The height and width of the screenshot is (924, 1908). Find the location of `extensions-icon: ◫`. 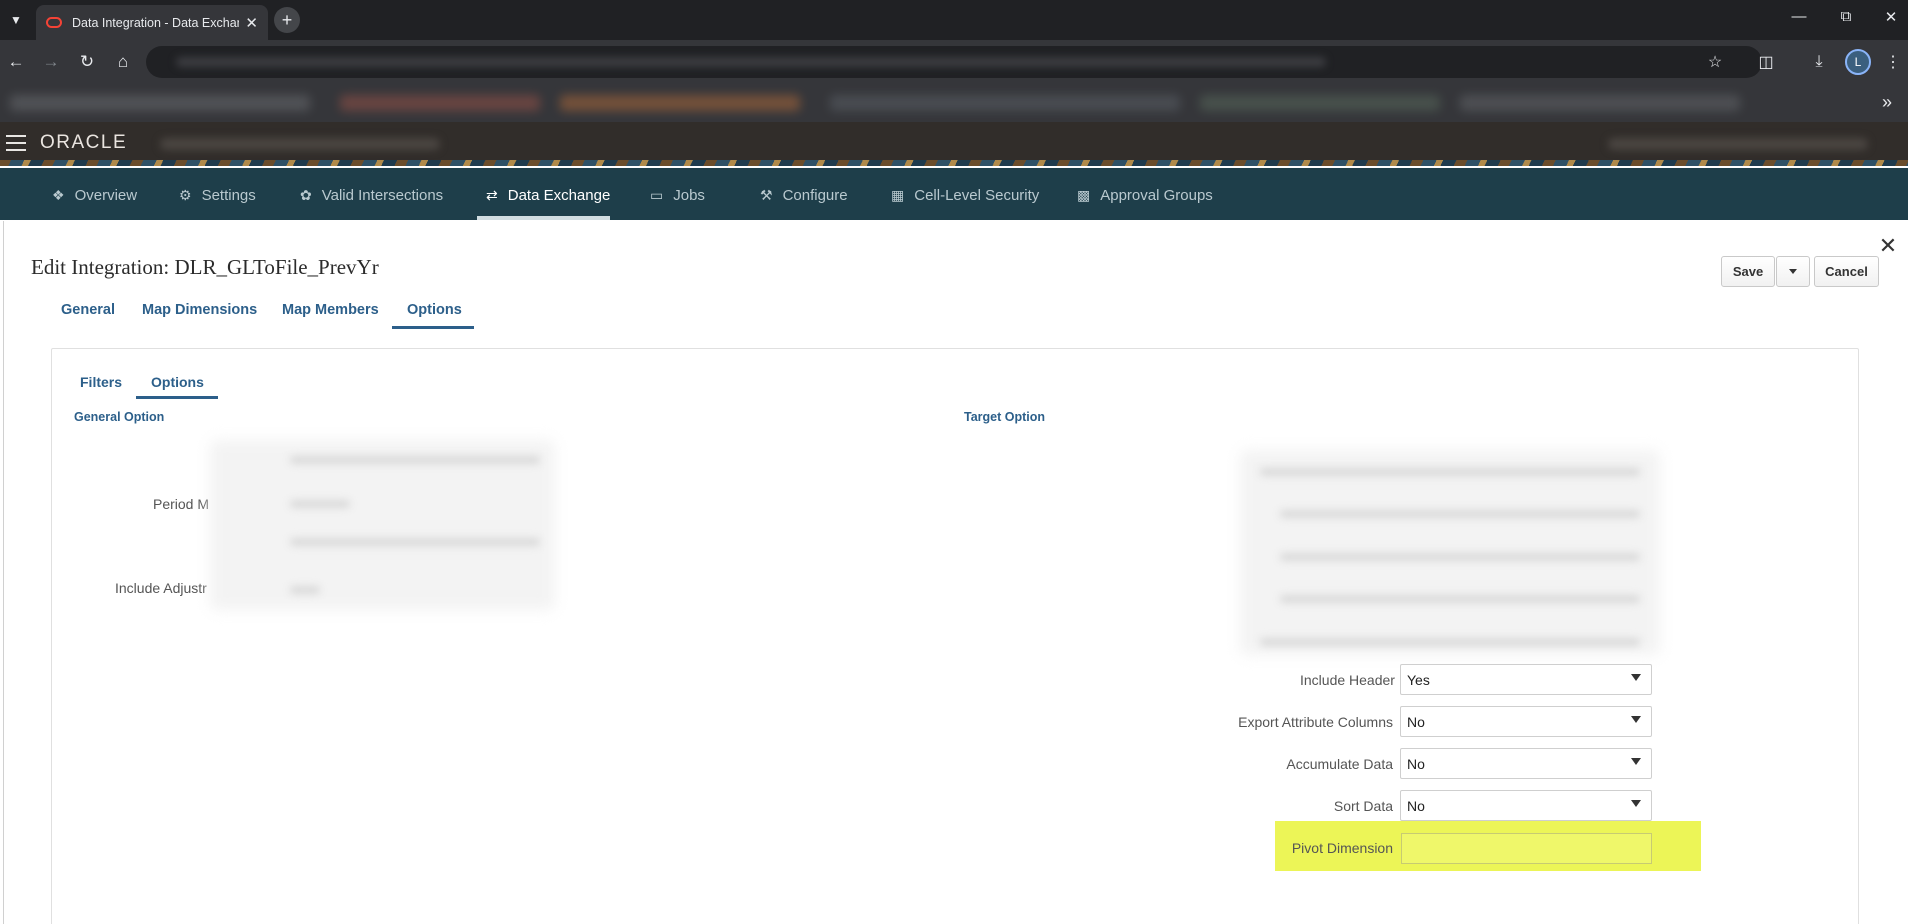

extensions-icon: ◫ is located at coordinates (1766, 62).